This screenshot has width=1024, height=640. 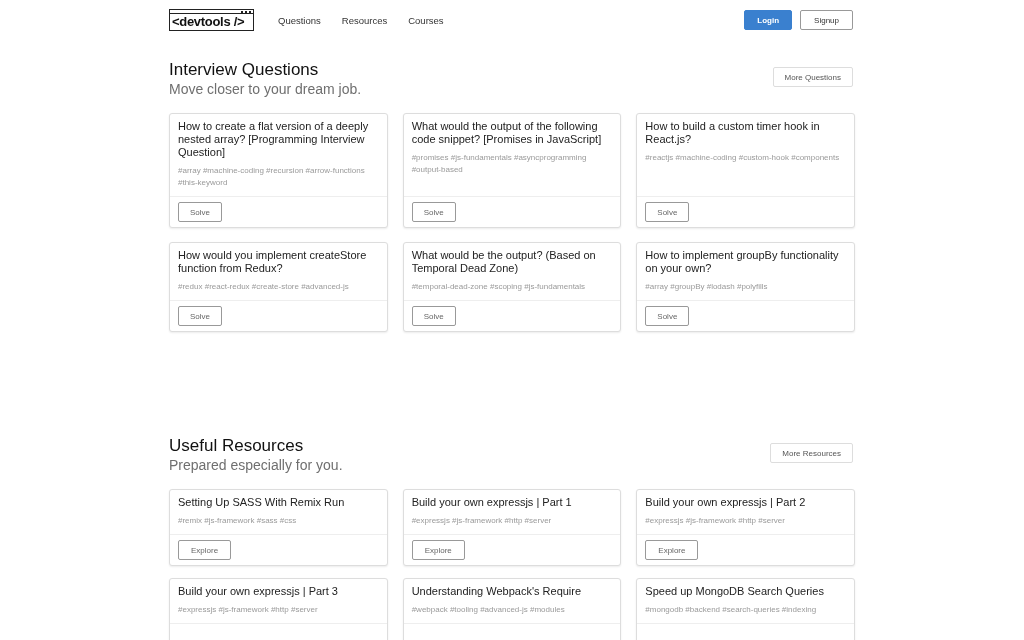 What do you see at coordinates (745, 610) in the screenshot?
I see `card-tags: #mongodb #backend #search-queries #indexing` at bounding box center [745, 610].